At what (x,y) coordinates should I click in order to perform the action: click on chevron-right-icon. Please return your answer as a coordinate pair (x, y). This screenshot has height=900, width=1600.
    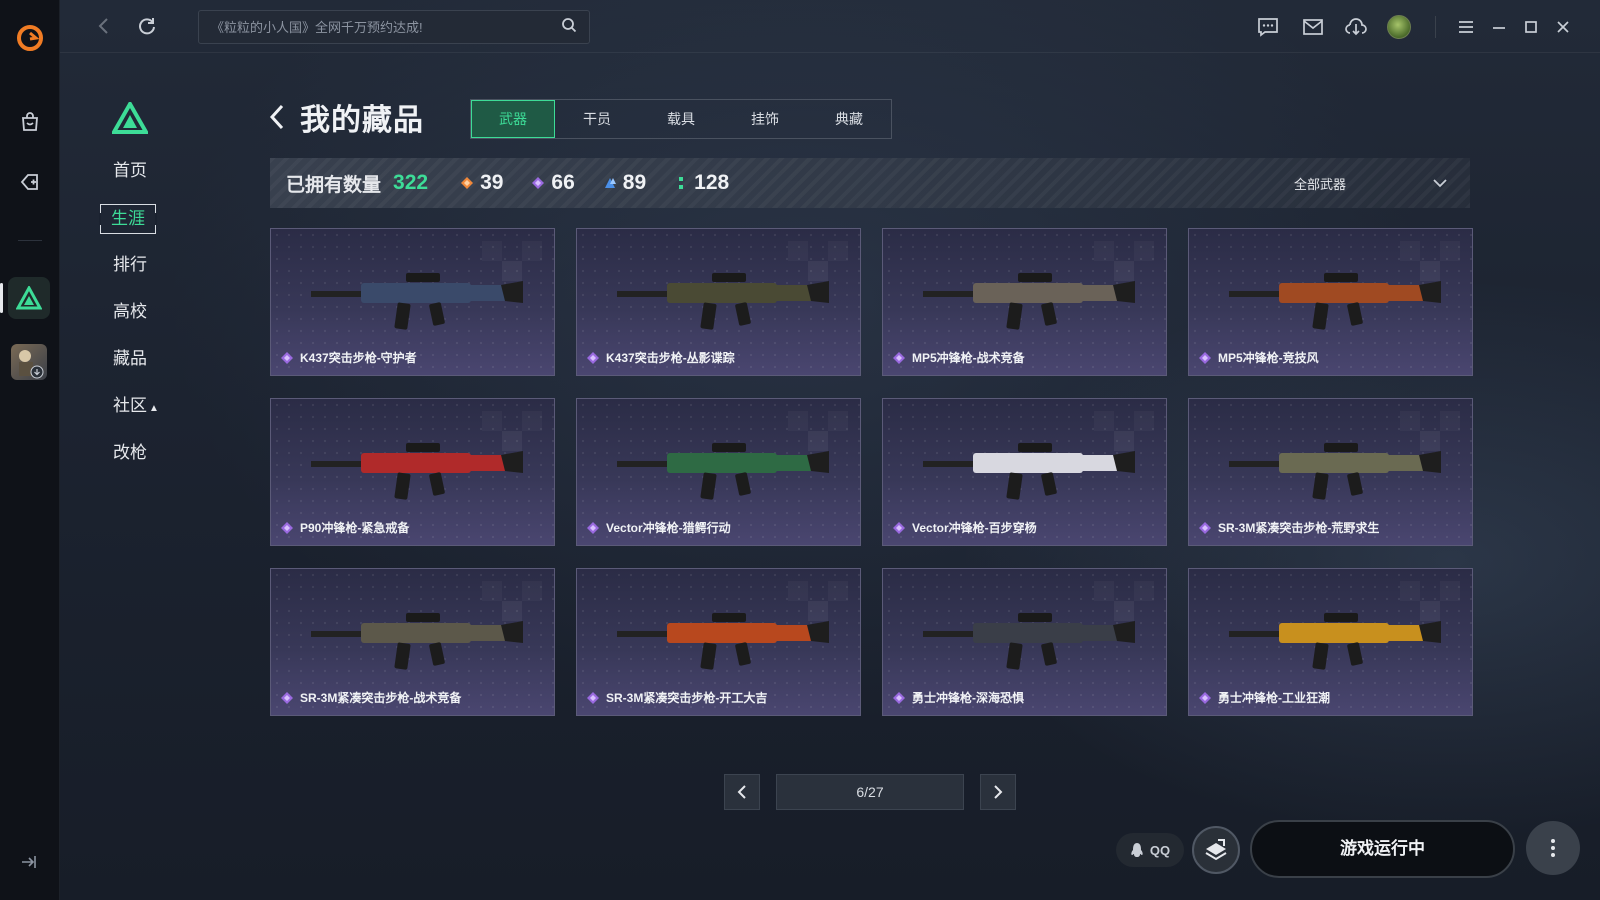
    Looking at the image, I should click on (998, 792).